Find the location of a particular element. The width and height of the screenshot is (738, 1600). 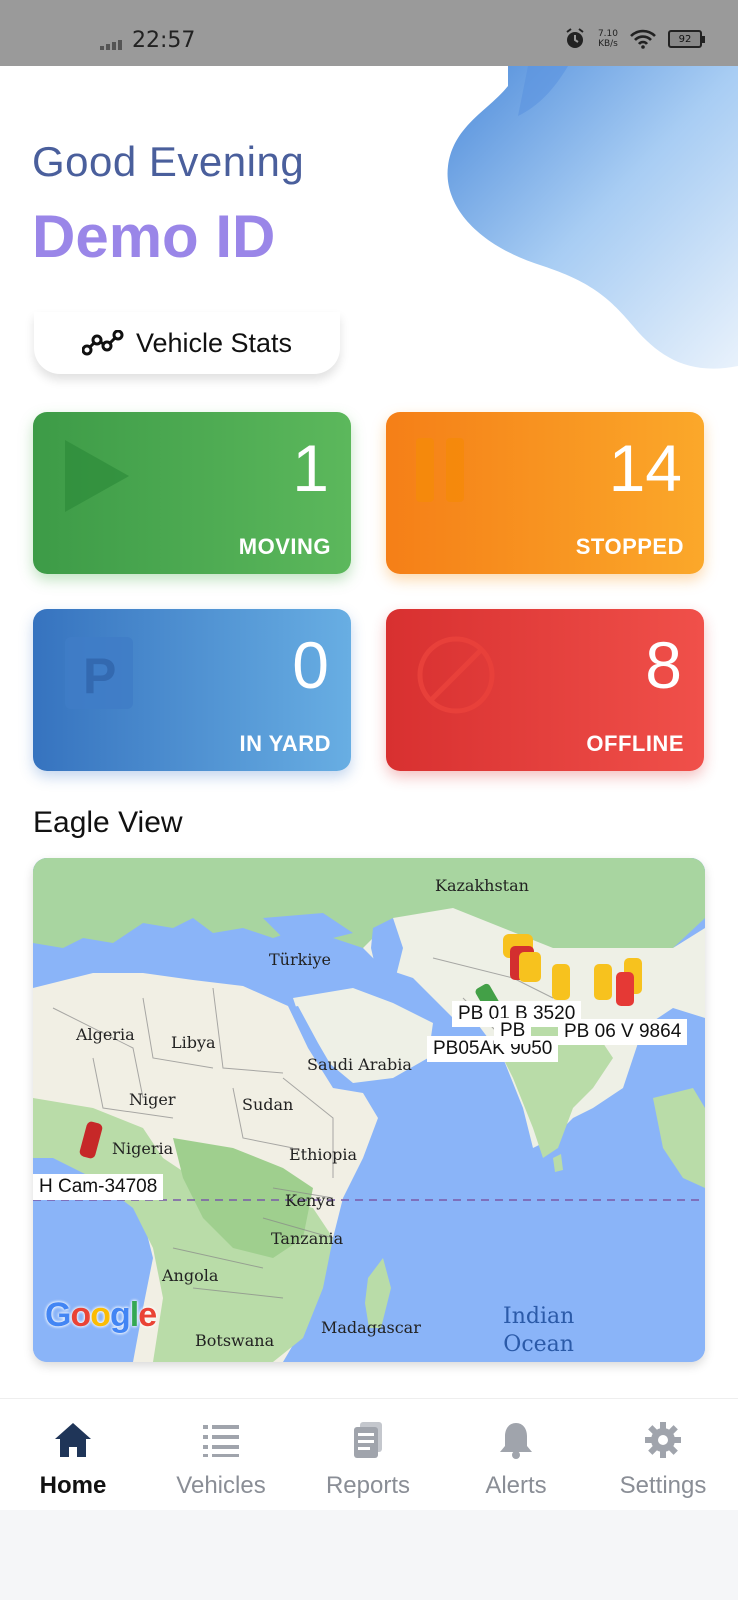

nav-alerts-label: Alerts is located at coordinates (516, 1485).